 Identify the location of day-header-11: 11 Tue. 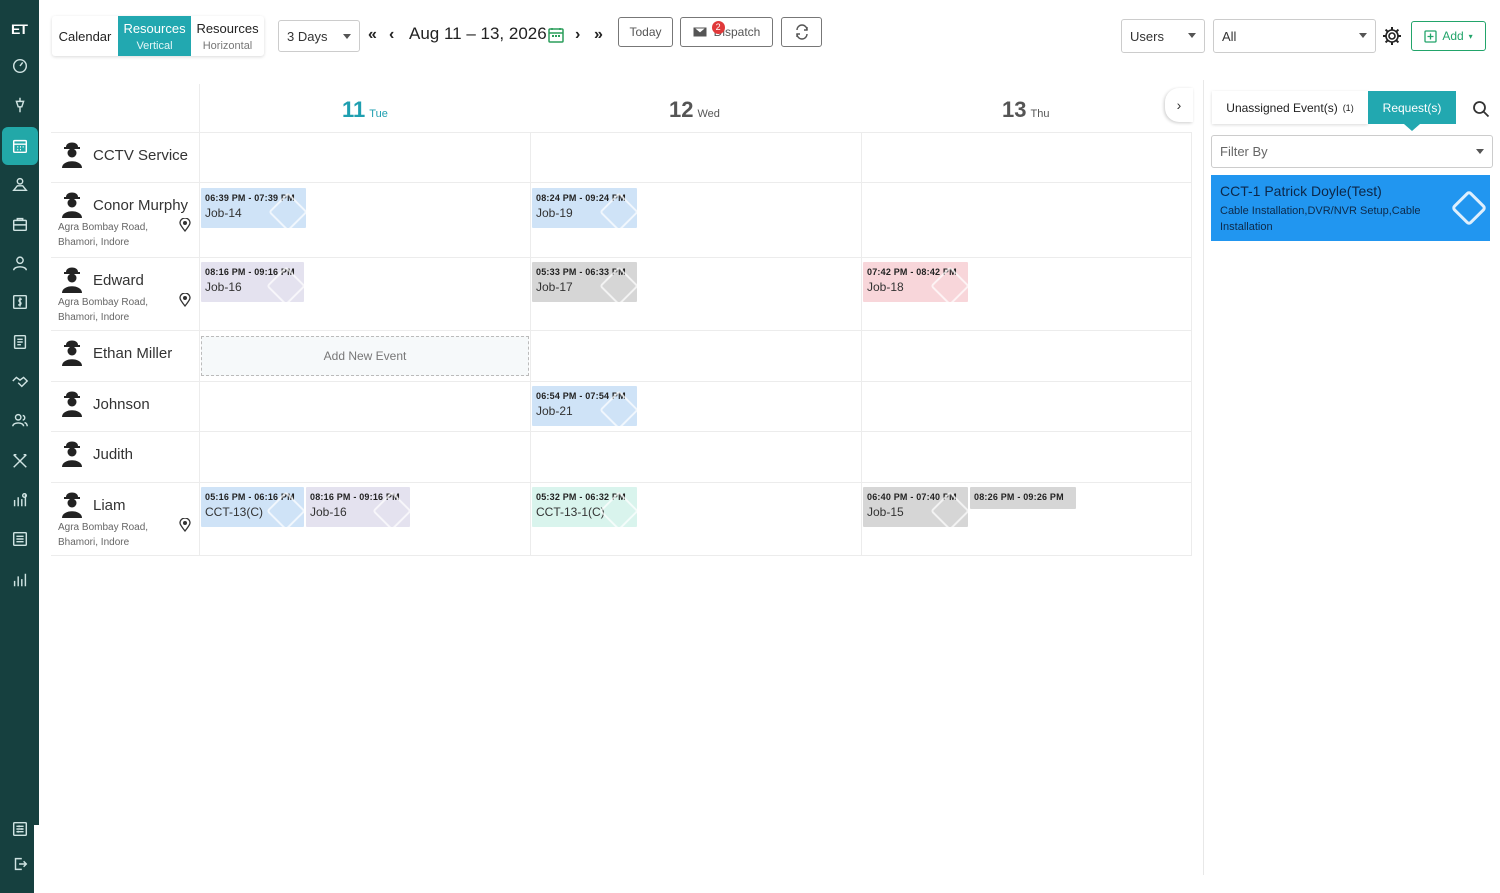
(365, 110).